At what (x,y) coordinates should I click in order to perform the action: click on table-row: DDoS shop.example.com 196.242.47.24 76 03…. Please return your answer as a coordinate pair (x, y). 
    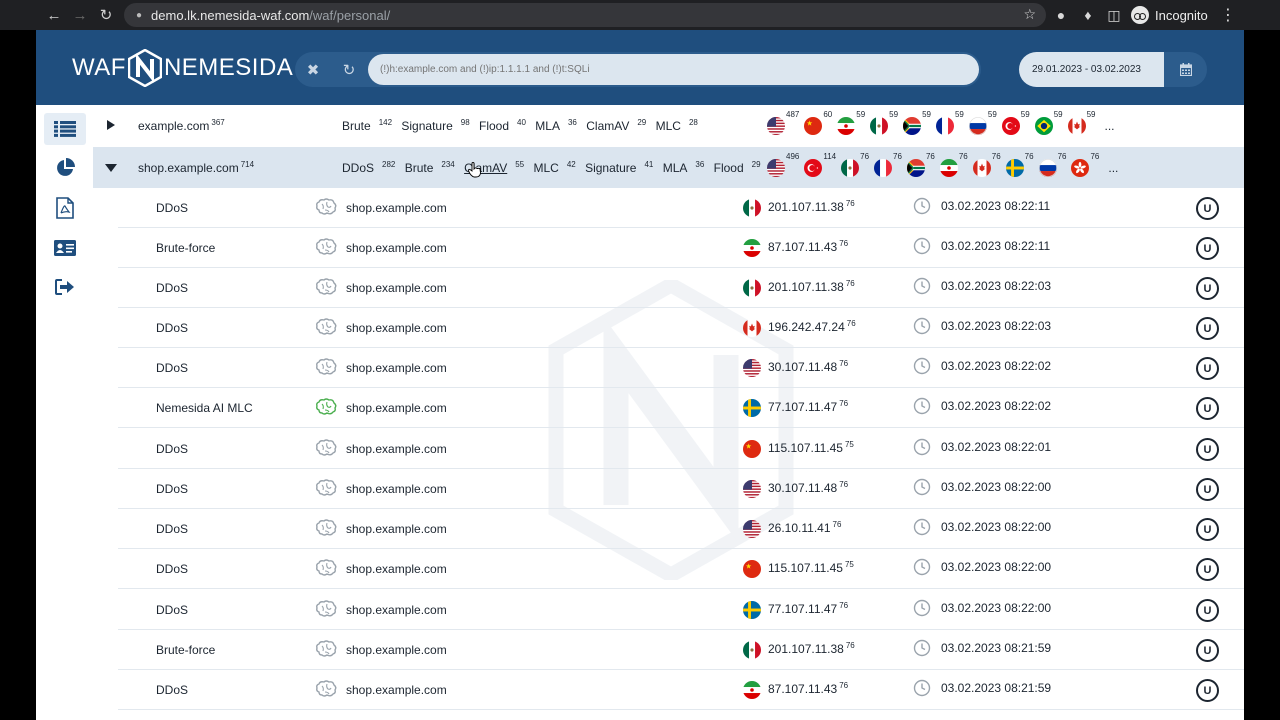
    Looking at the image, I should click on (681, 328).